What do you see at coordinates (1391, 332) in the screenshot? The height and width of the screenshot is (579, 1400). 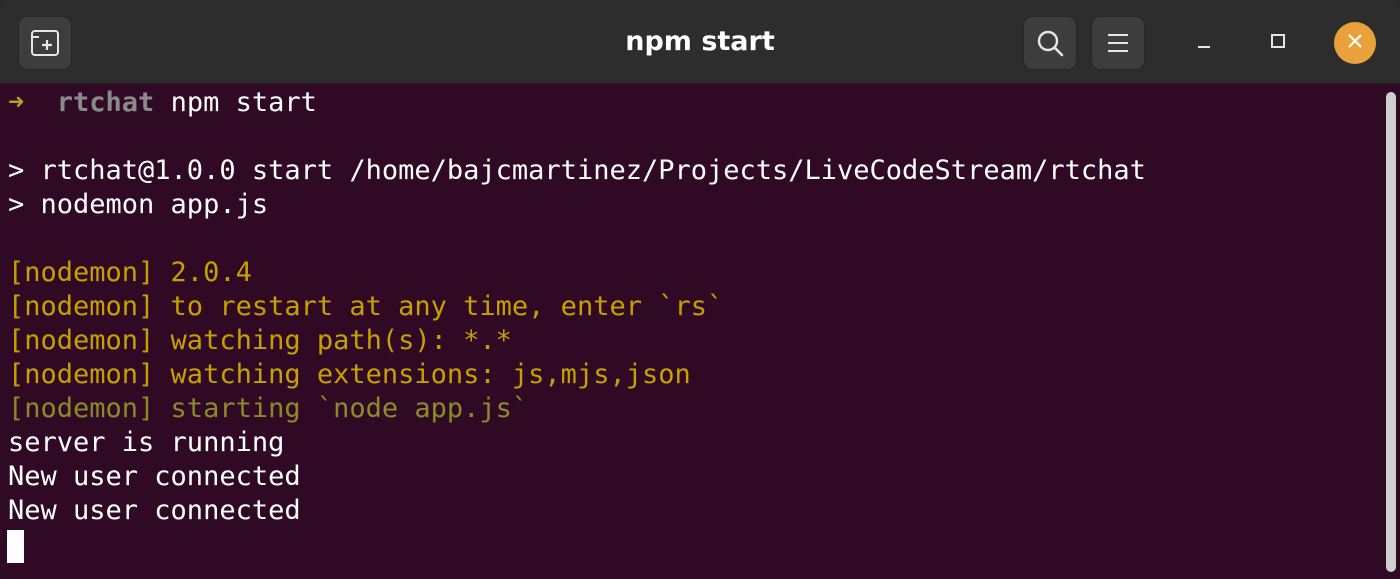 I see `scrollbar` at bounding box center [1391, 332].